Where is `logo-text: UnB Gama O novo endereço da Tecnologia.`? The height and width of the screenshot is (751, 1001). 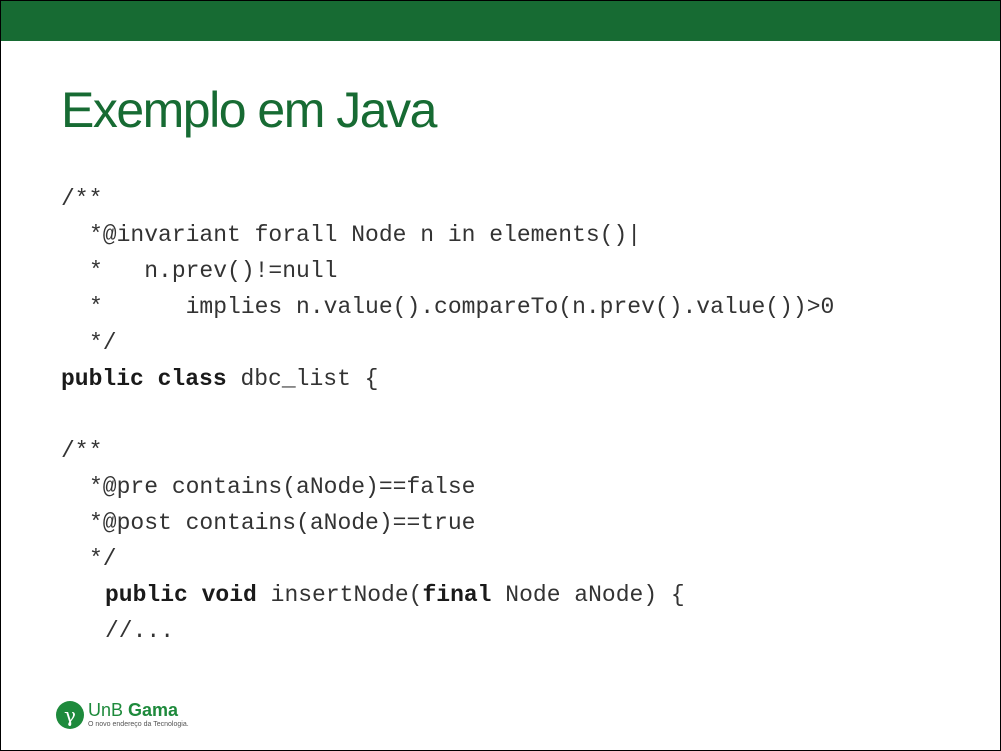 logo-text: UnB Gama O novo endereço da Tecnologia. is located at coordinates (138, 715).